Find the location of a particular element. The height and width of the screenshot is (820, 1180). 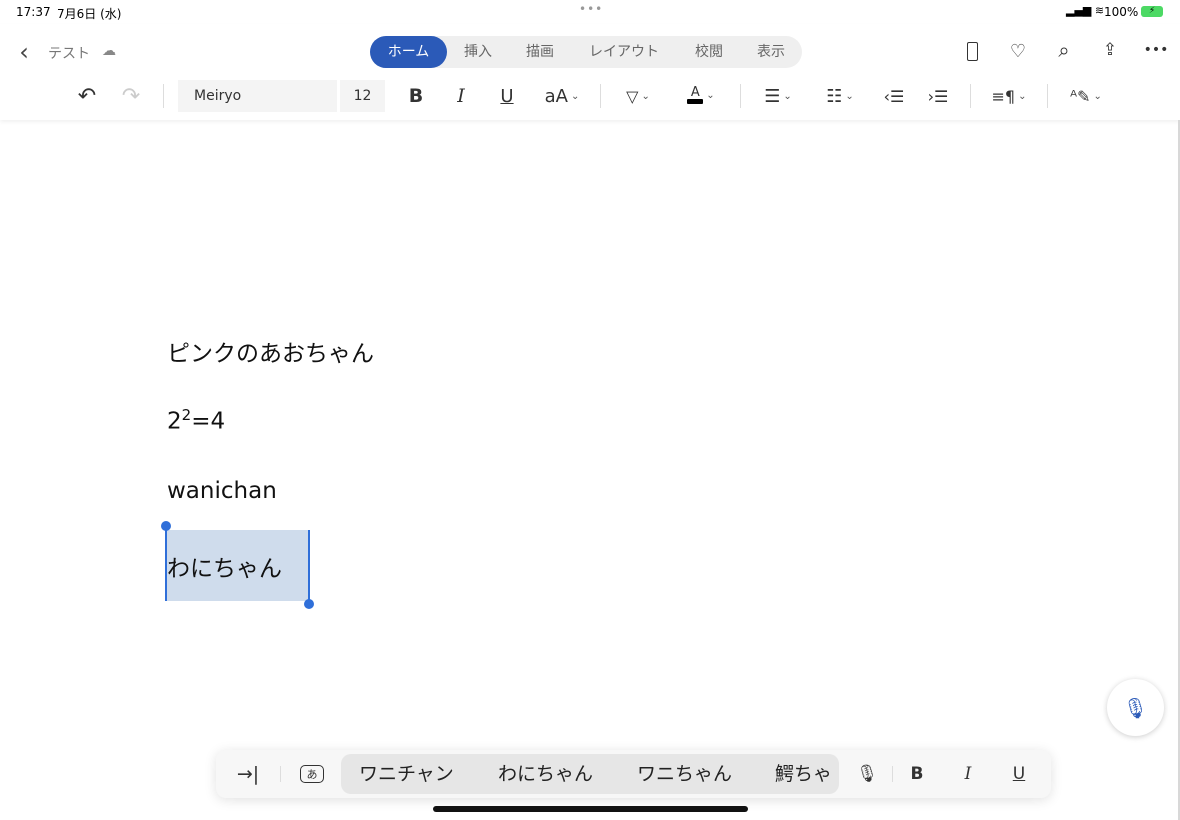

home-indicator is located at coordinates (590, 809).